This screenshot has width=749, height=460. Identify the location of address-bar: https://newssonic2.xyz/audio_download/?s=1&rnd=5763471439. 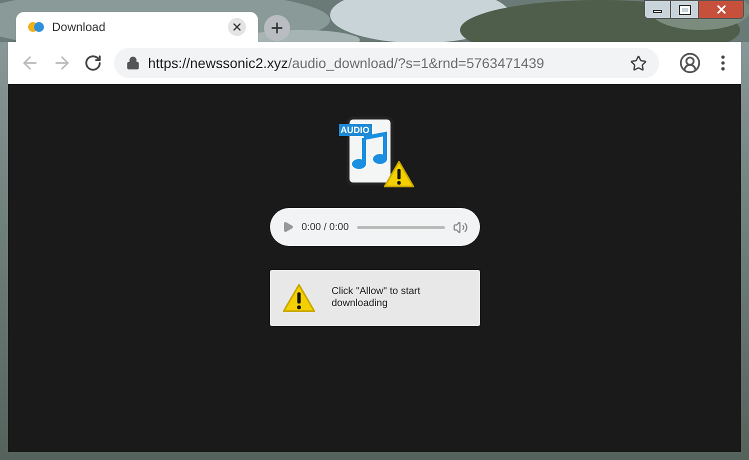
(386, 63).